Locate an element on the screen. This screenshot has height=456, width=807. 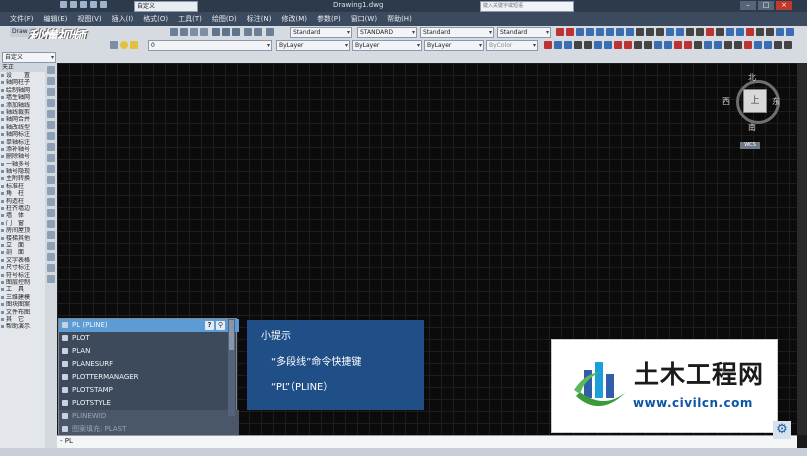
join-icon is located at coordinates (668, 45).